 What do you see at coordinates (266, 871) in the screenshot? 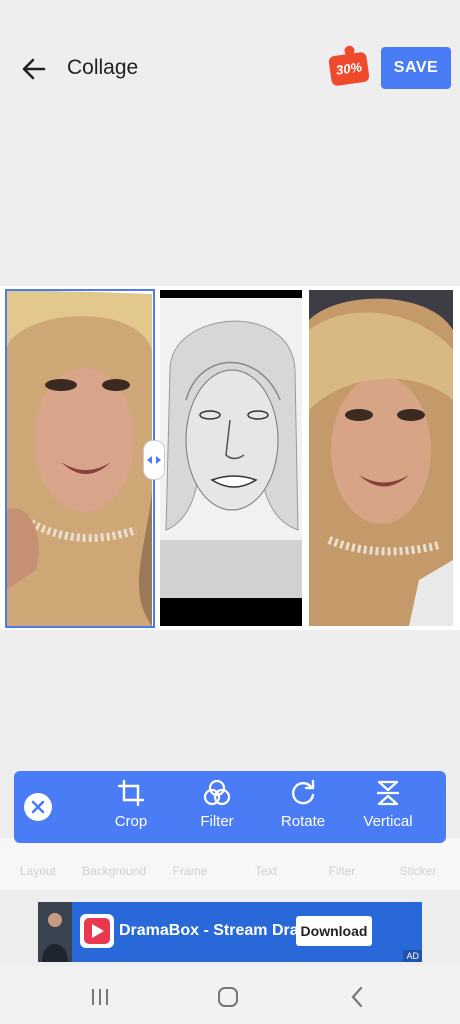
I see `menu-item-text: Text` at bounding box center [266, 871].